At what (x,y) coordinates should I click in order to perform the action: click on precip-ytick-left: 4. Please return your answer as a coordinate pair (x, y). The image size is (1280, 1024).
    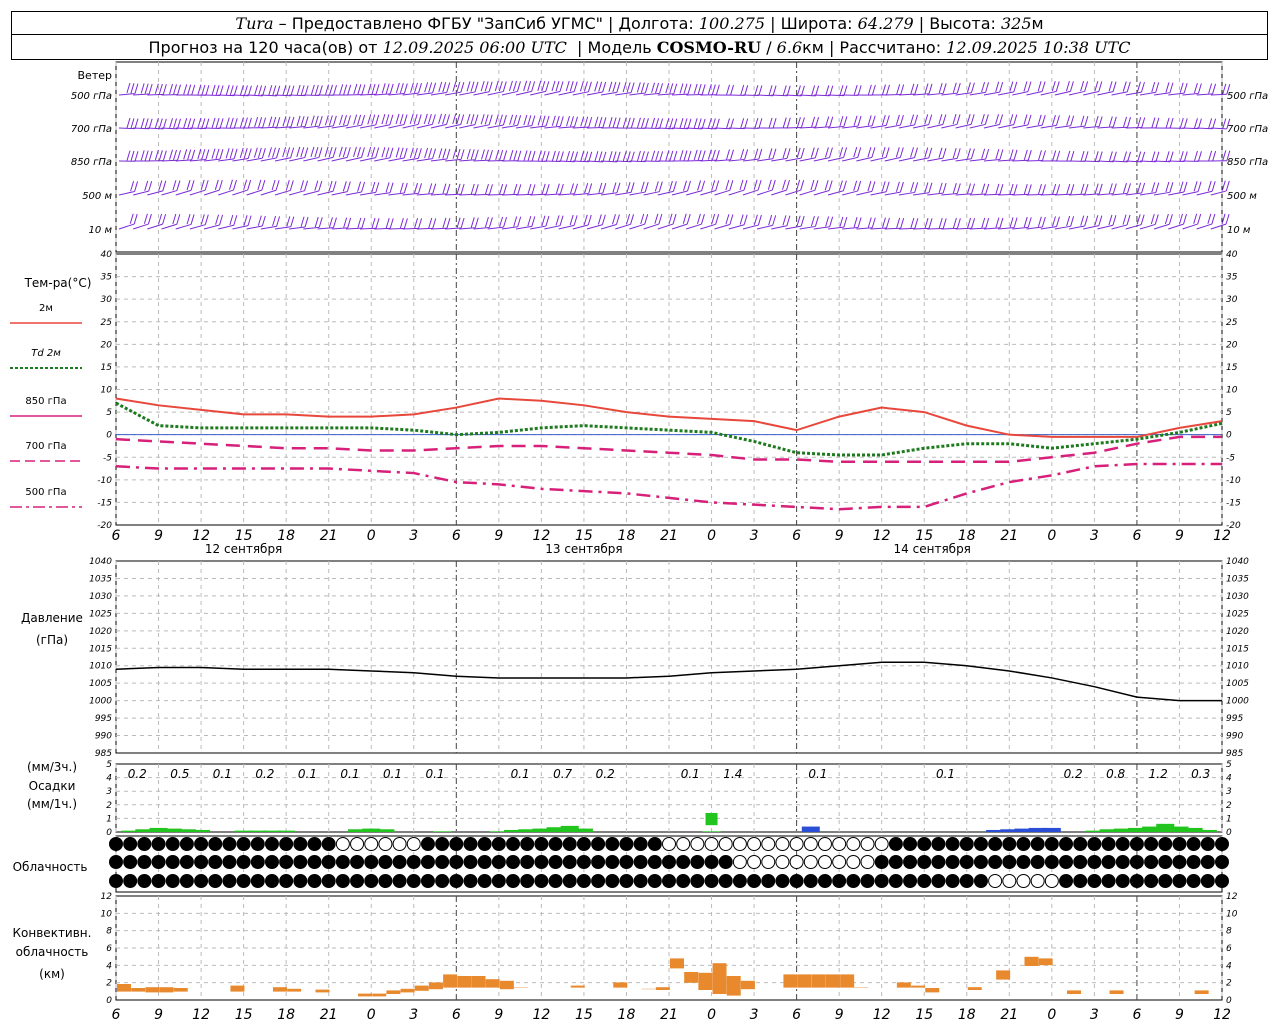
    Looking at the image, I should click on (109, 779).